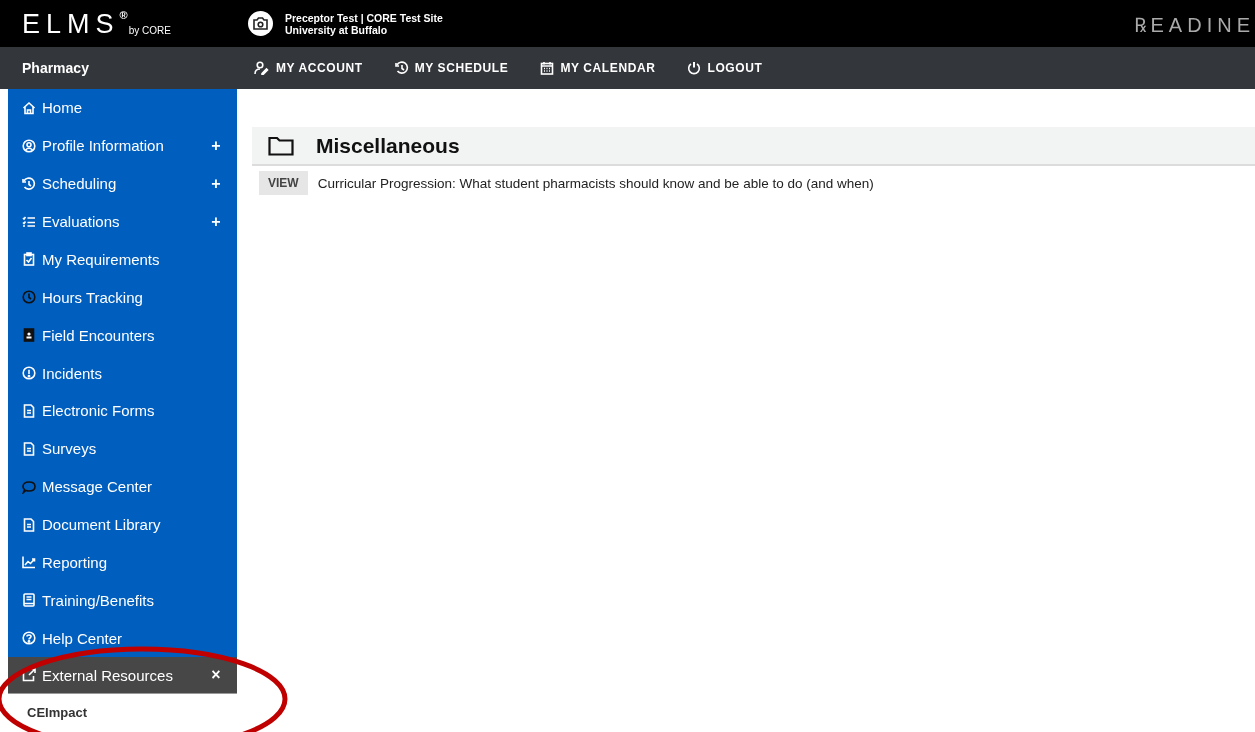 The image size is (1255, 732). Describe the element at coordinates (55, 68) in the screenshot. I see `program-name: Pharmacy` at that location.